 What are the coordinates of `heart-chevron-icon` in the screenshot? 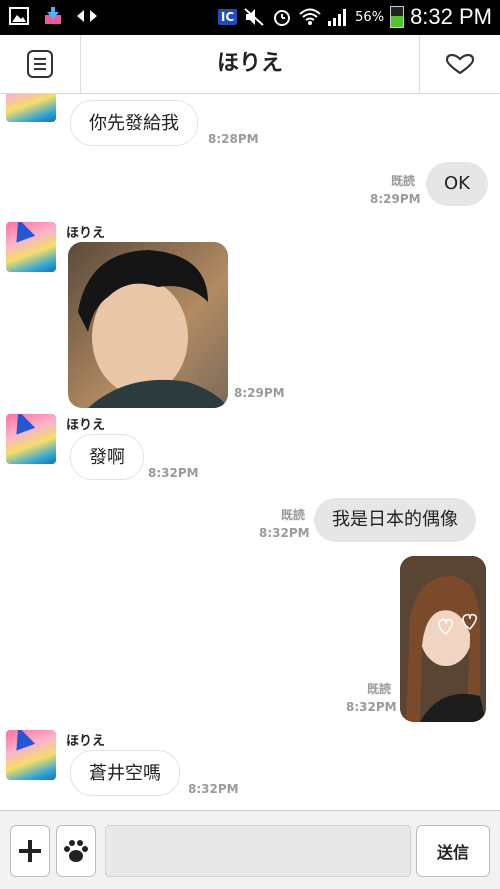 It's located at (460, 64).